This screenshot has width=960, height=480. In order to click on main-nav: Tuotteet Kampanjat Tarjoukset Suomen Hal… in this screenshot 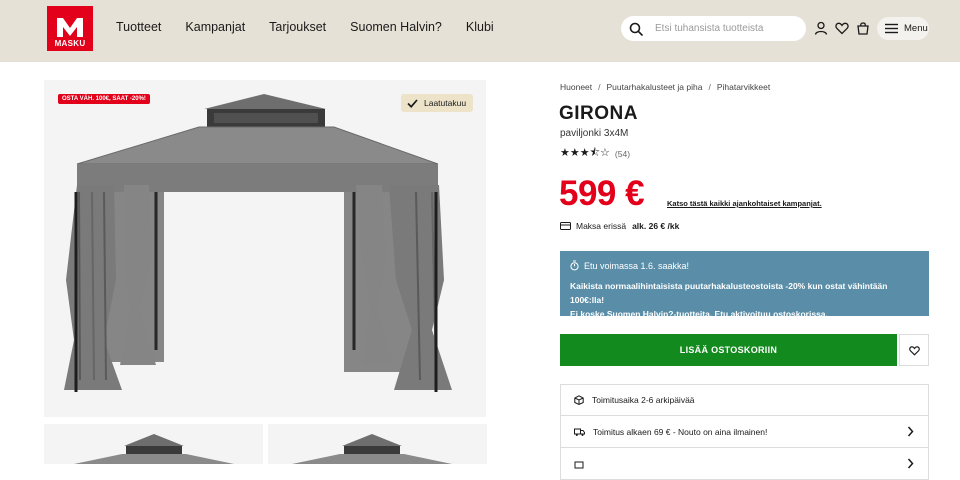, I will do `click(317, 27)`.